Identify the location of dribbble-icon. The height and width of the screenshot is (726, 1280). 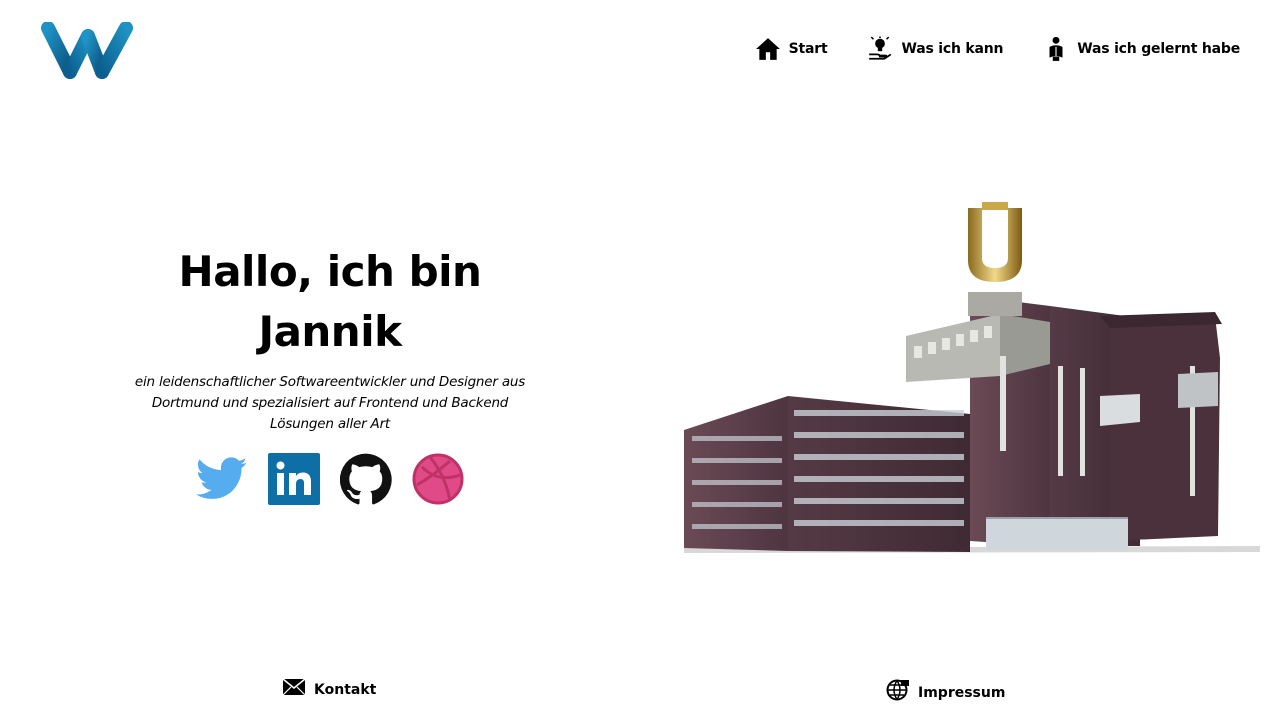
(438, 479).